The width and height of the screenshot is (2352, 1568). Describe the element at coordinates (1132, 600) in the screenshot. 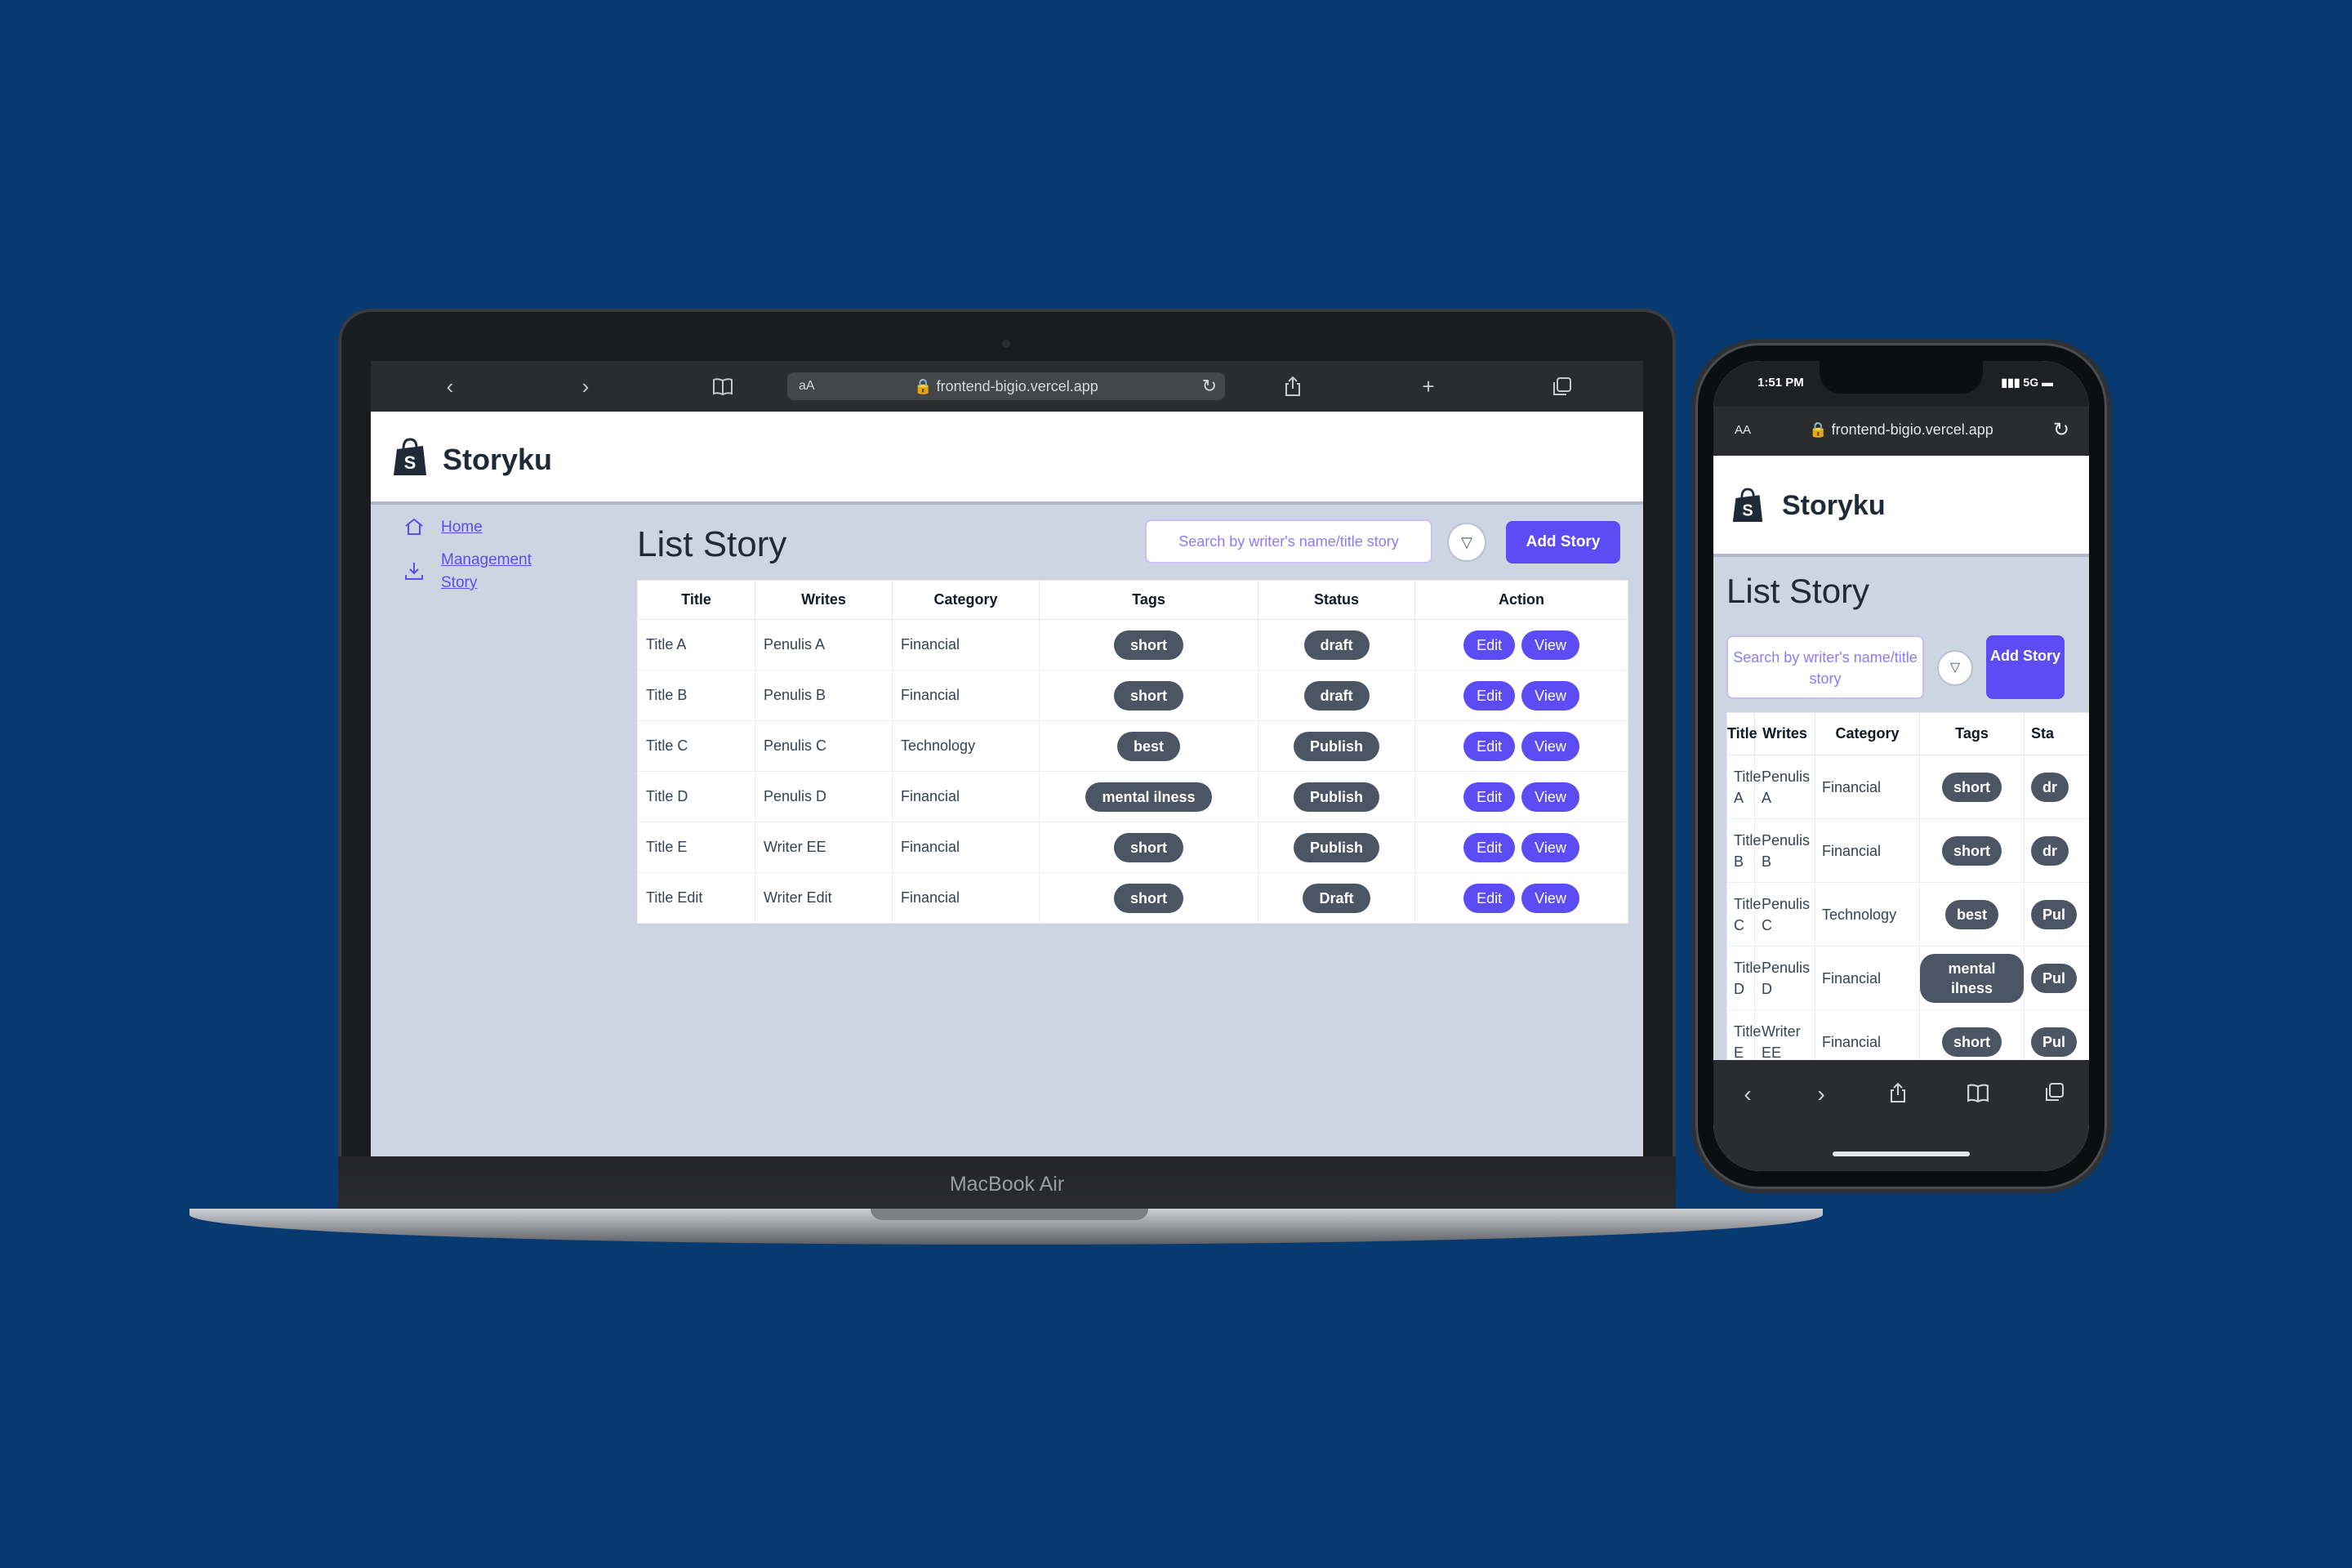

I see `table-header-row: Title Writes Category Tags Status Action` at that location.